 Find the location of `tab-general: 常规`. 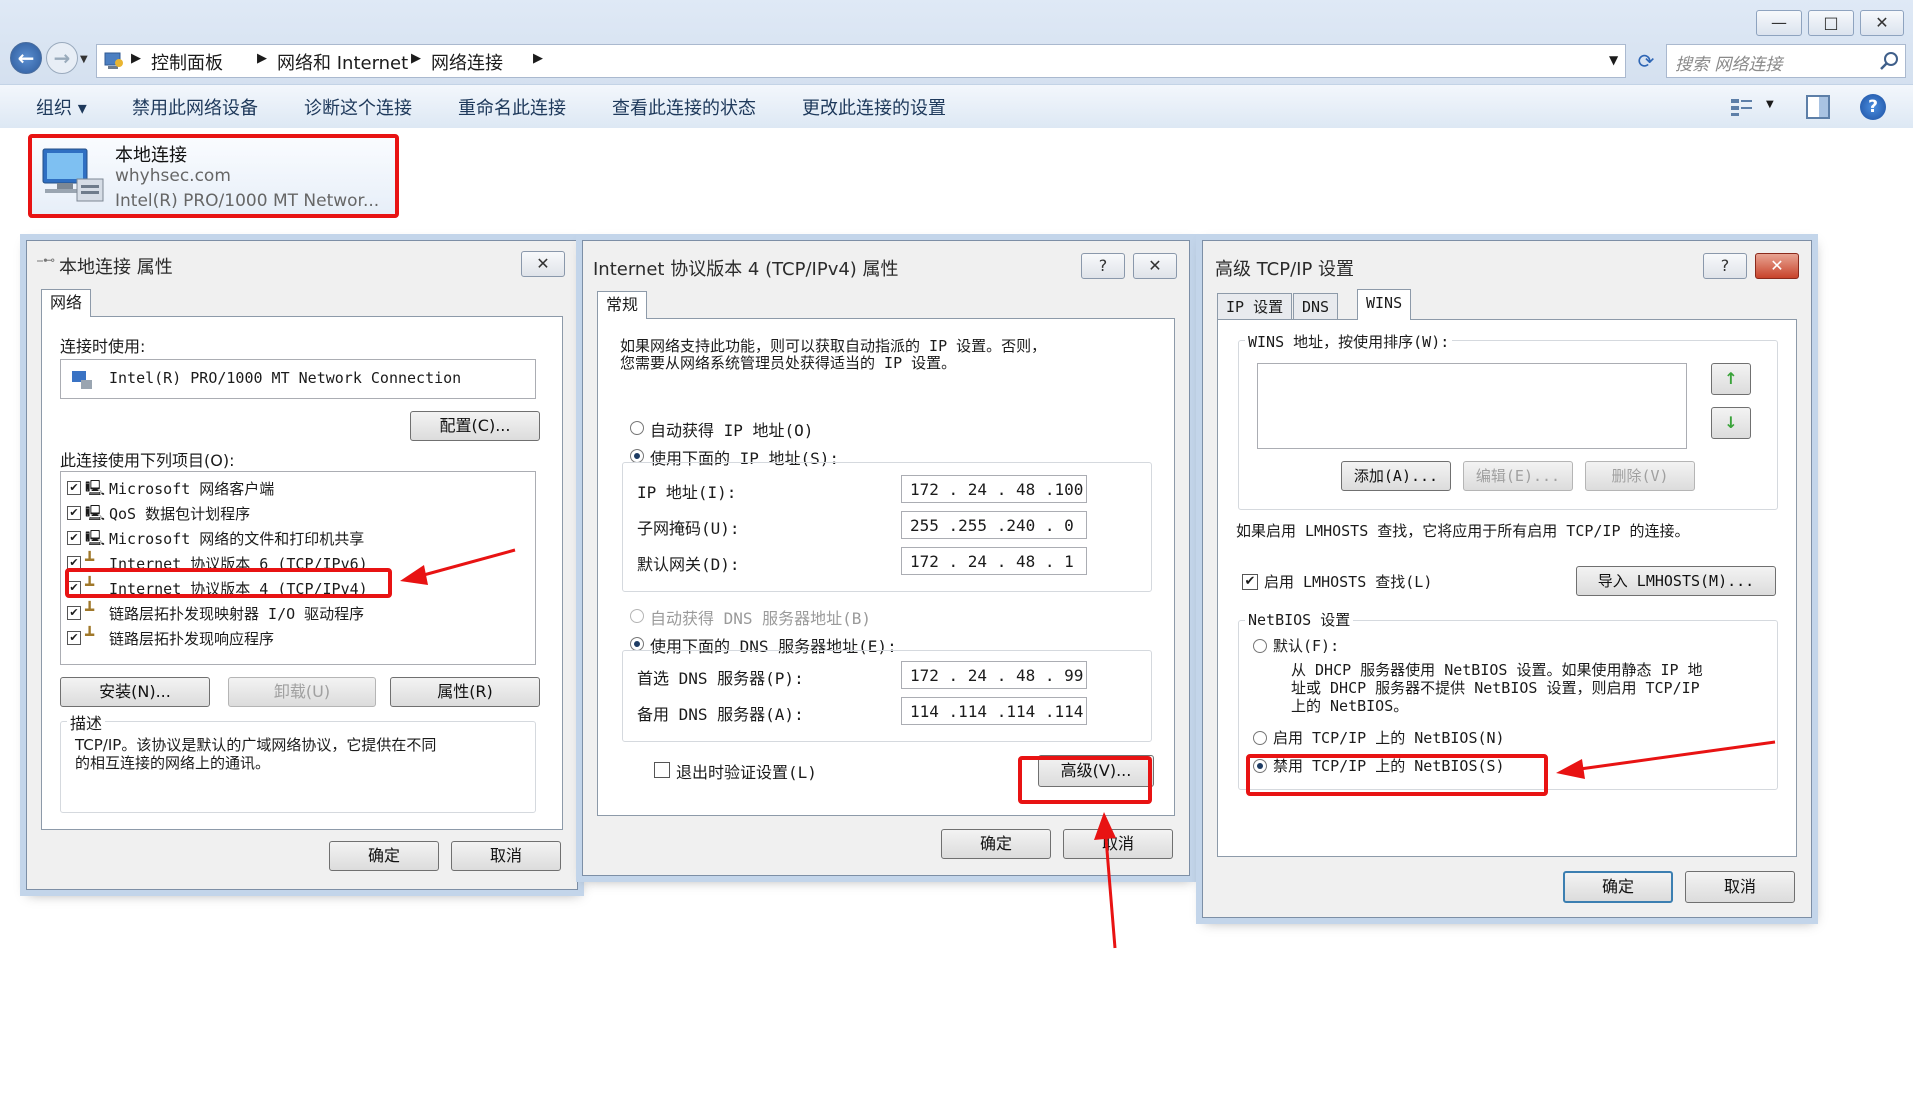

tab-general: 常规 is located at coordinates (622, 305).